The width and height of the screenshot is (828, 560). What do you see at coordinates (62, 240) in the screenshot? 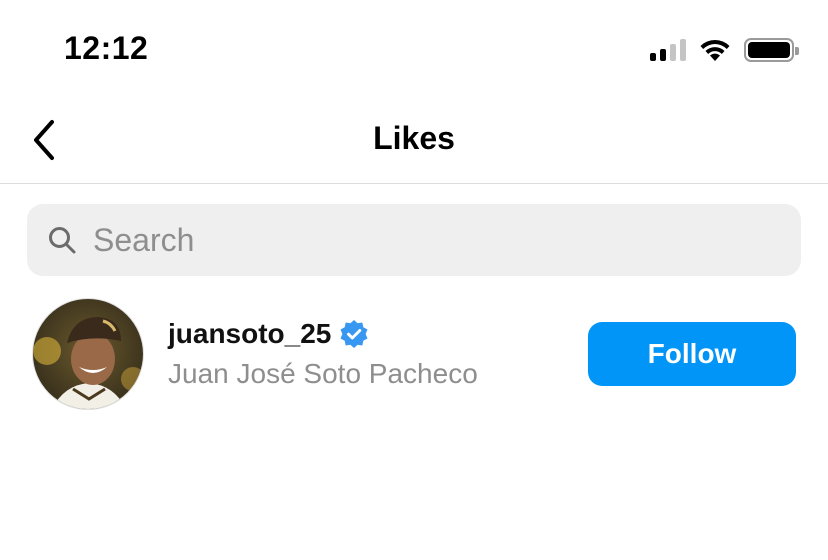
I see `search-icon` at bounding box center [62, 240].